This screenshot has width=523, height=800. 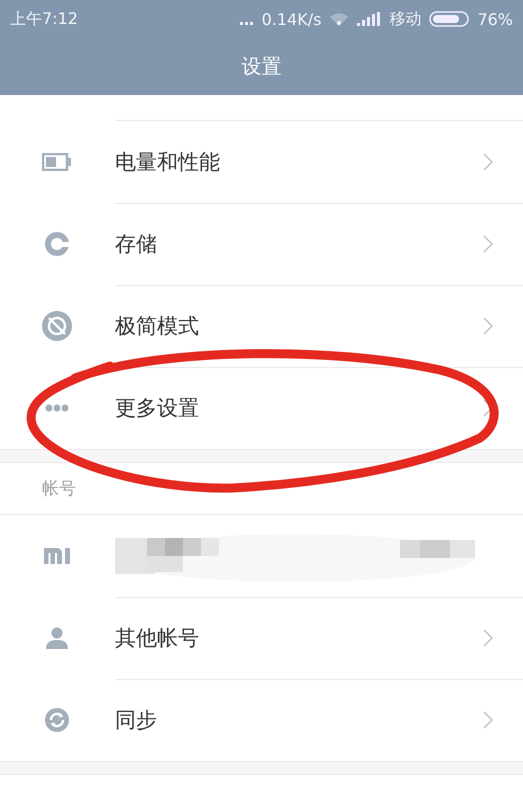 I want to click on wifi-icon, so click(x=339, y=19).